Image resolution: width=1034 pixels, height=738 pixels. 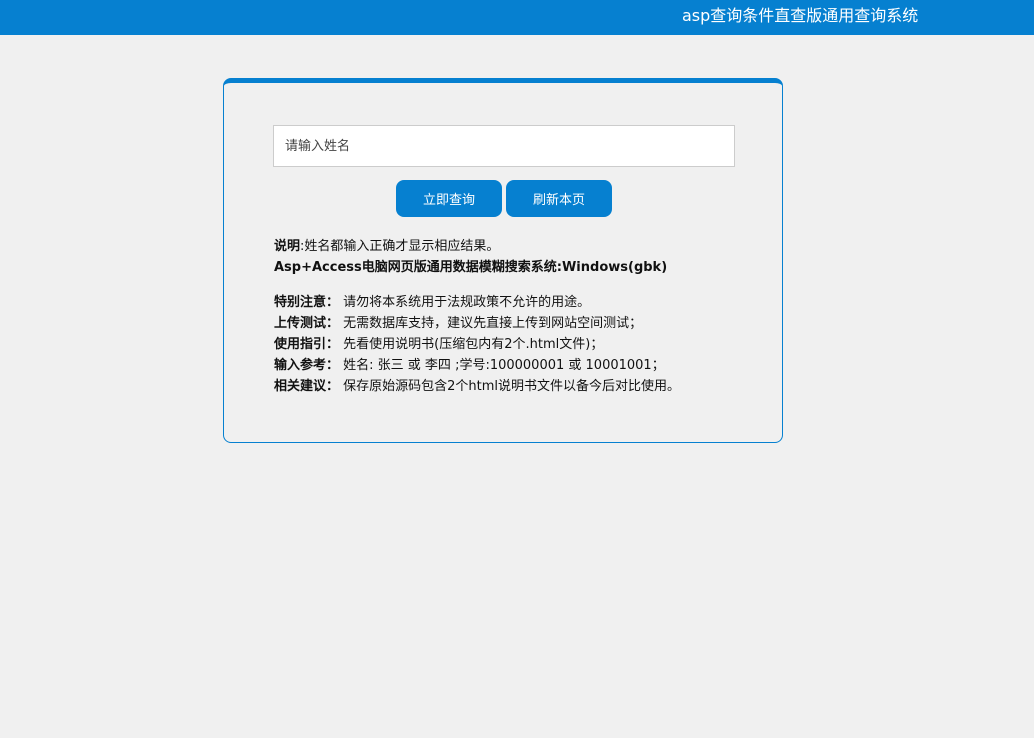 I want to click on note-item: 特别注意： 请勿将本系统用于法规政策不允许的用途。, so click(x=524, y=302).